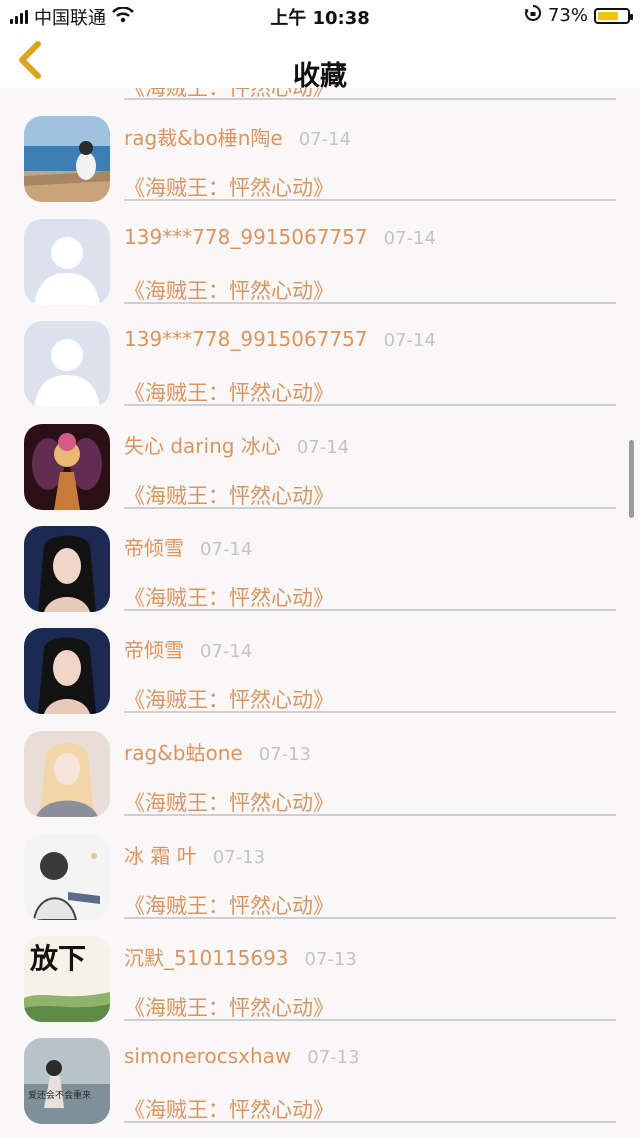  Describe the element at coordinates (631, 479) in the screenshot. I see `scrollbar` at that location.